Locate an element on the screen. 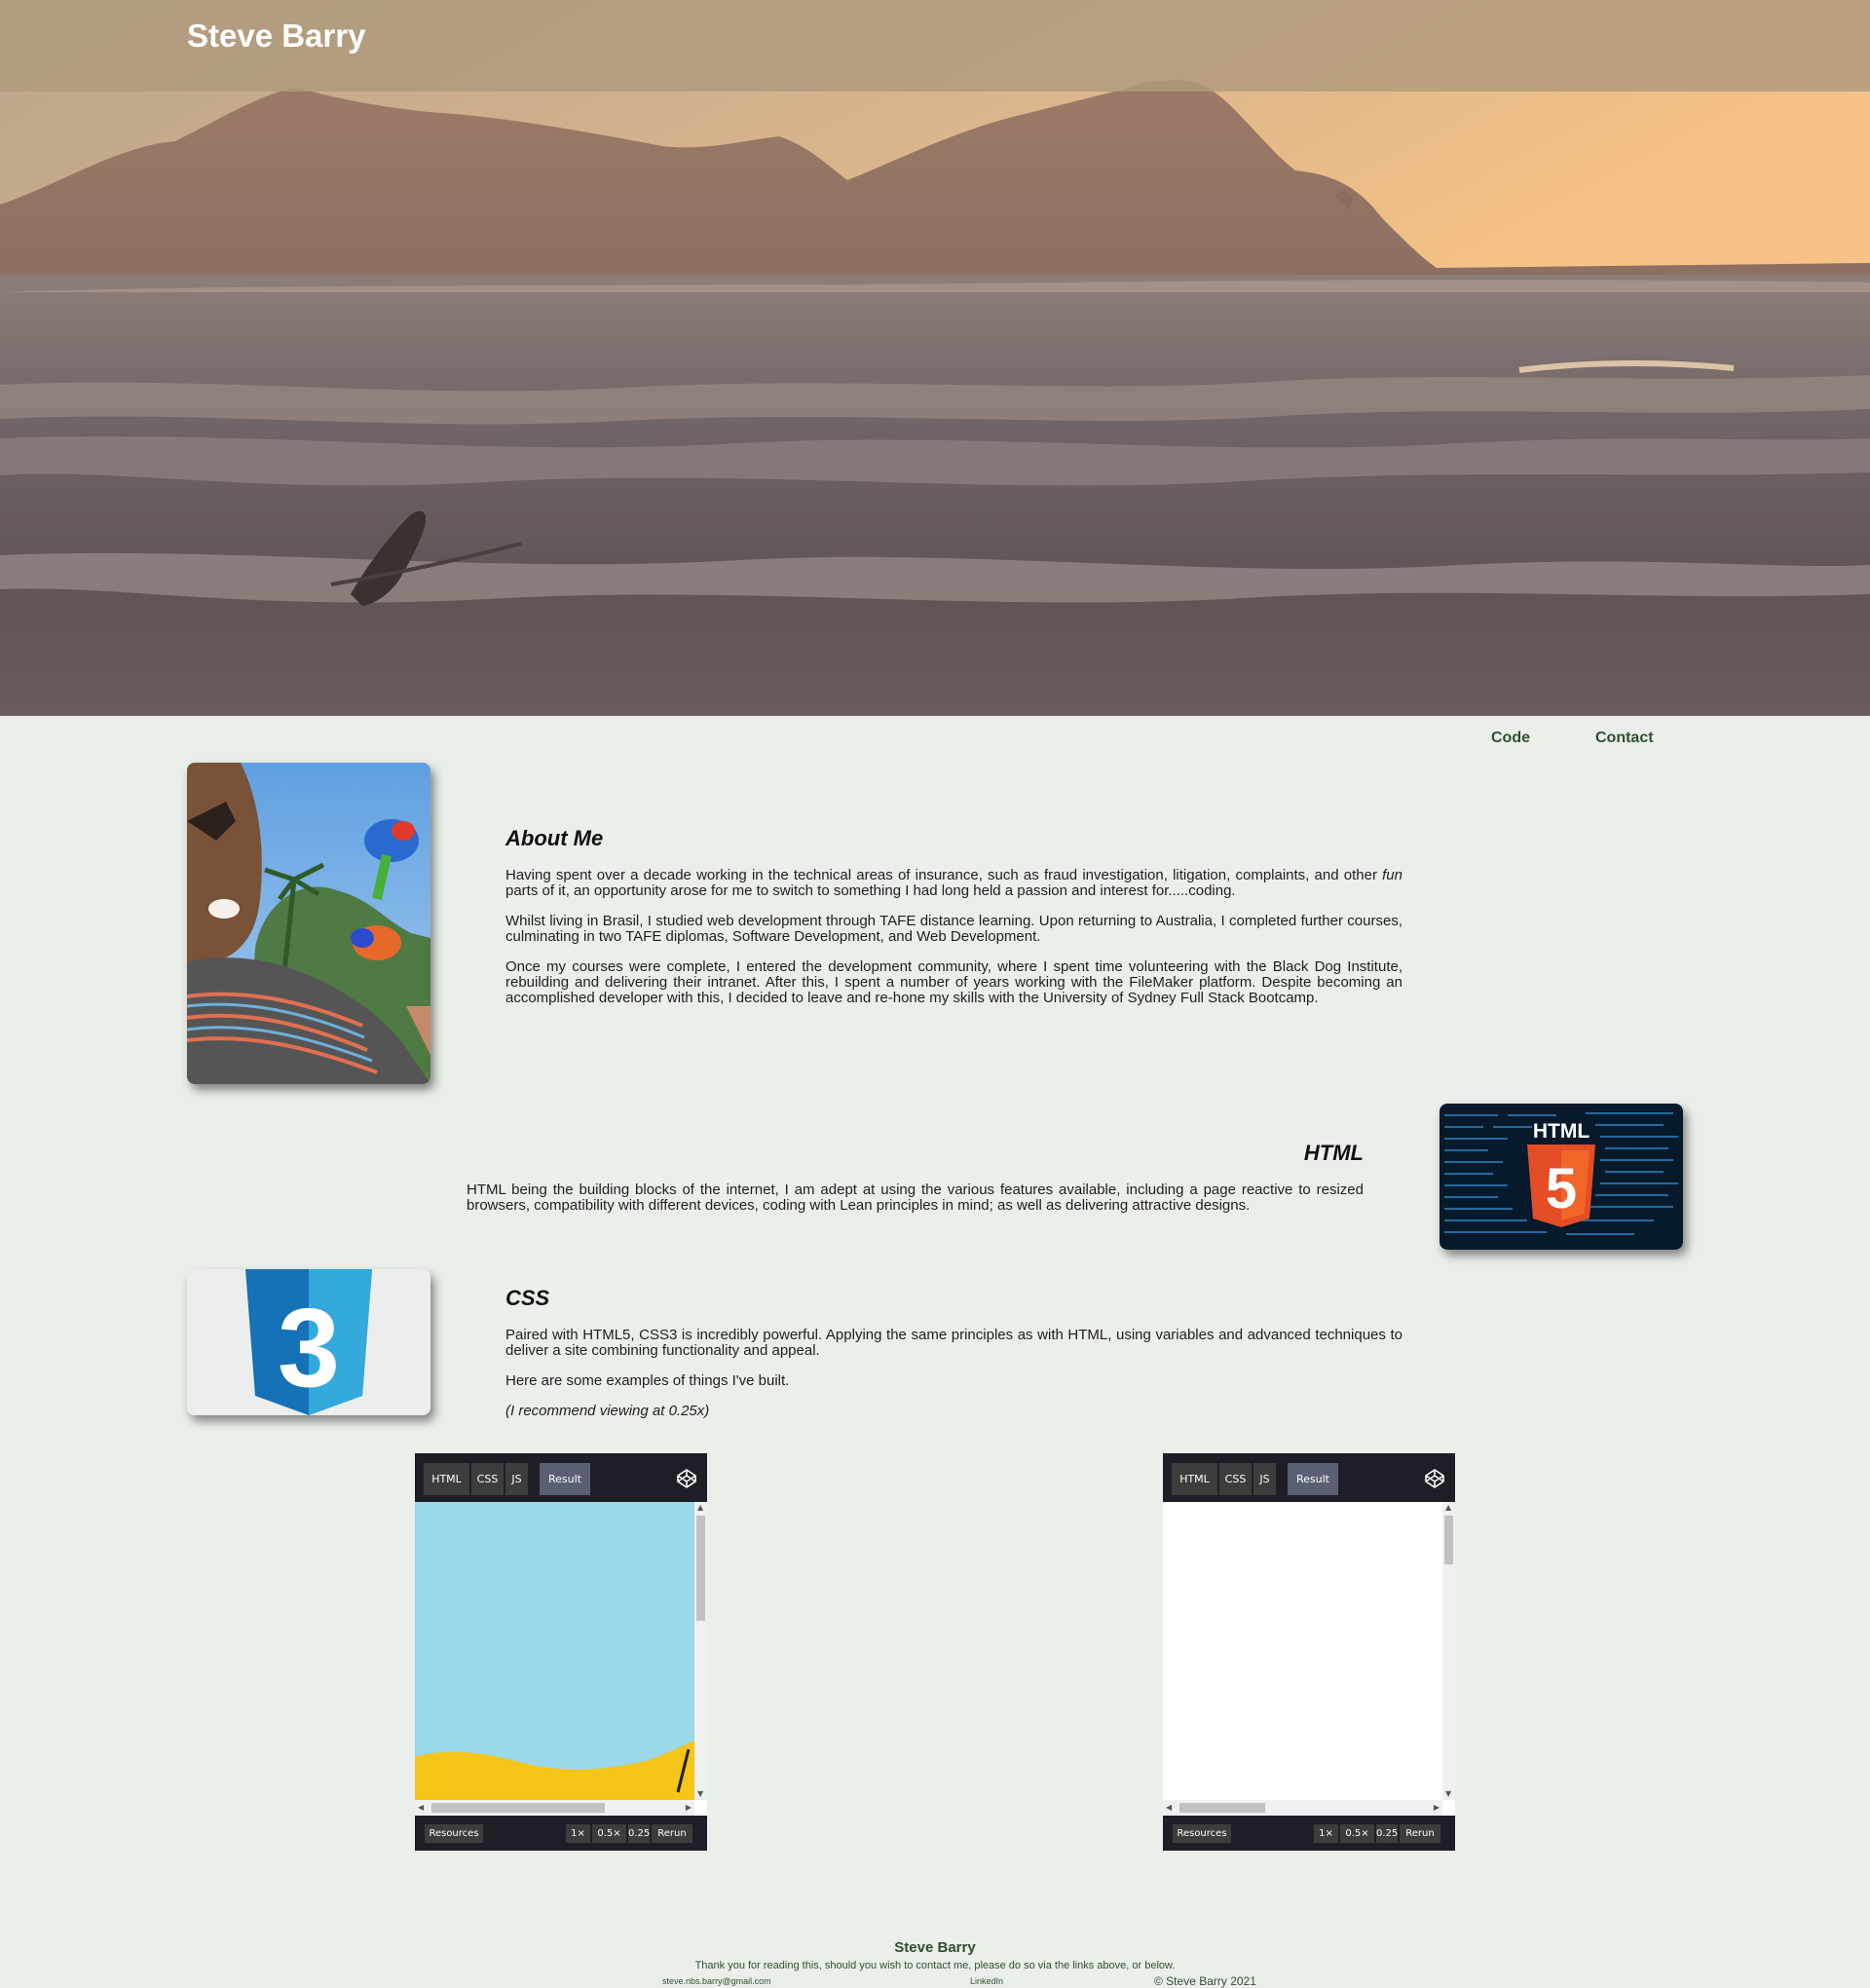 Image resolution: width=1870 pixels, height=1988 pixels. html5-logo-text: HTML is located at coordinates (1562, 1131).